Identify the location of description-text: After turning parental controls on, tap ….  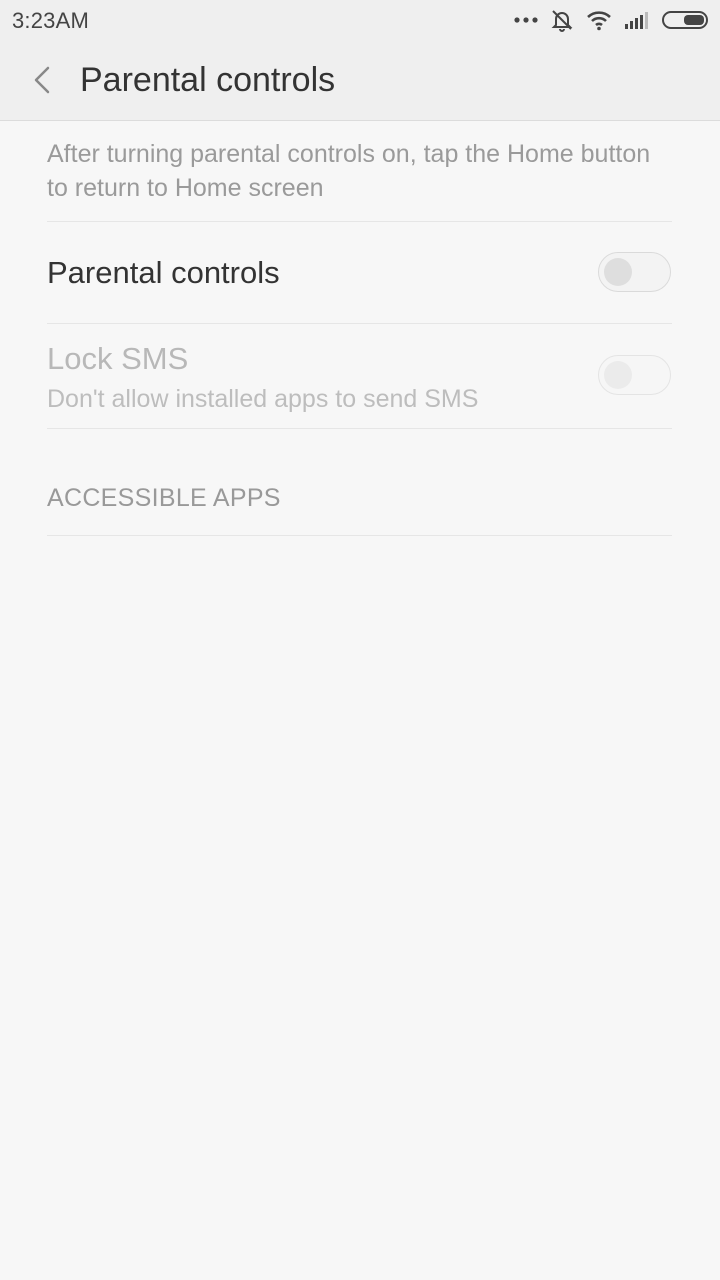
(349, 171).